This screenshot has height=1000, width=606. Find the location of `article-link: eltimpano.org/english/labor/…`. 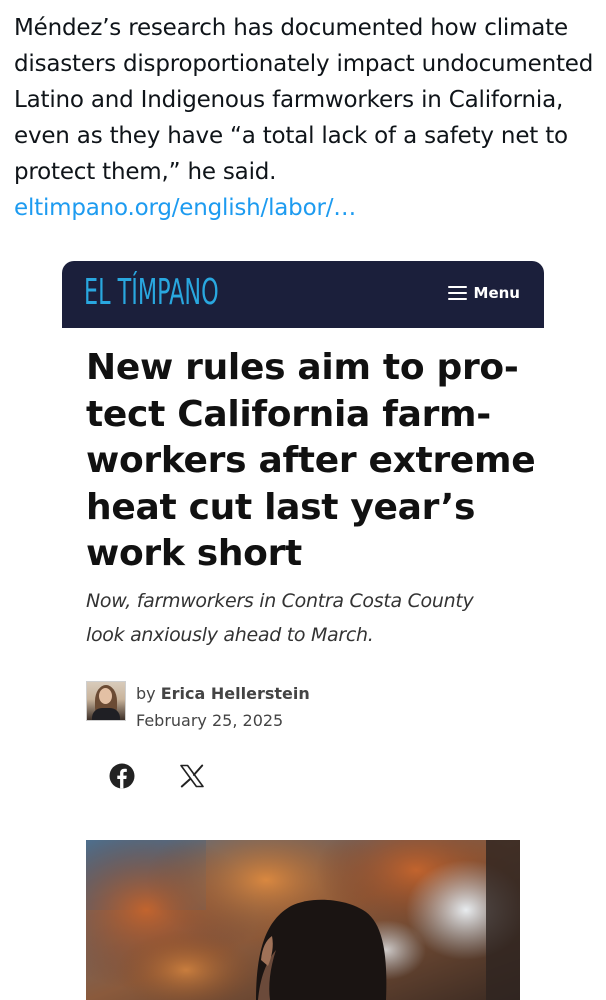

article-link: eltimpano.org/english/labor/… is located at coordinates (185, 208).